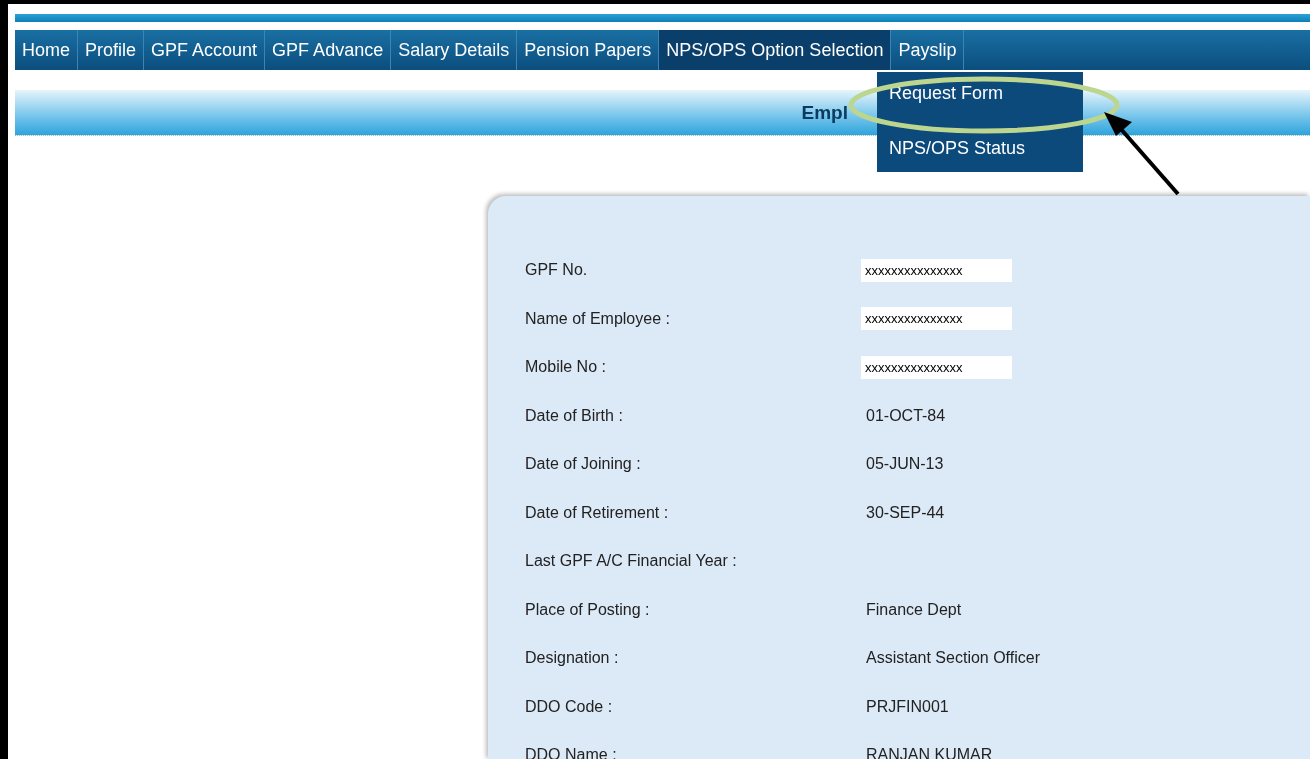 Image resolution: width=1310 pixels, height=759 pixels. Describe the element at coordinates (597, 512) in the screenshot. I see `field-label: Date of Retirement :` at that location.